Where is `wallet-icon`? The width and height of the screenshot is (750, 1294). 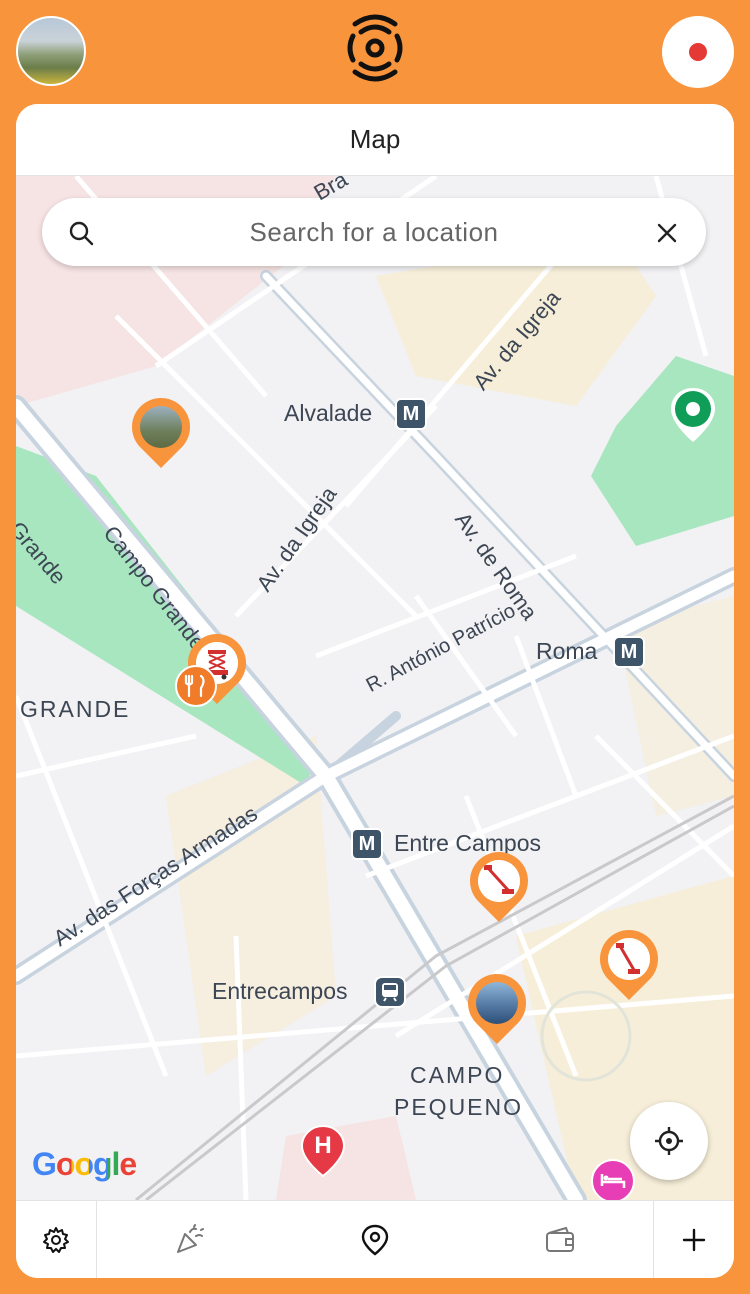
wallet-icon is located at coordinates (560, 1239).